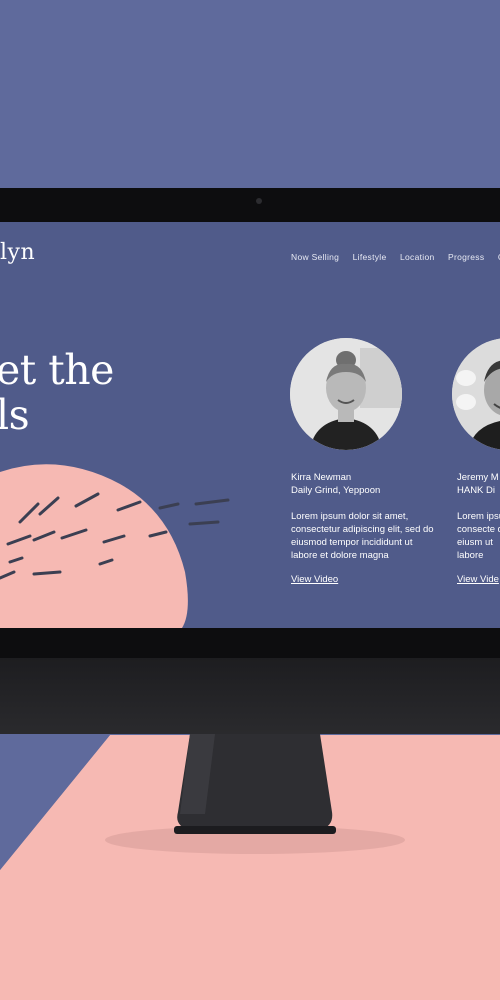 The height and width of the screenshot is (1000, 500). I want to click on headline-line-1: et the, so click(57, 370).